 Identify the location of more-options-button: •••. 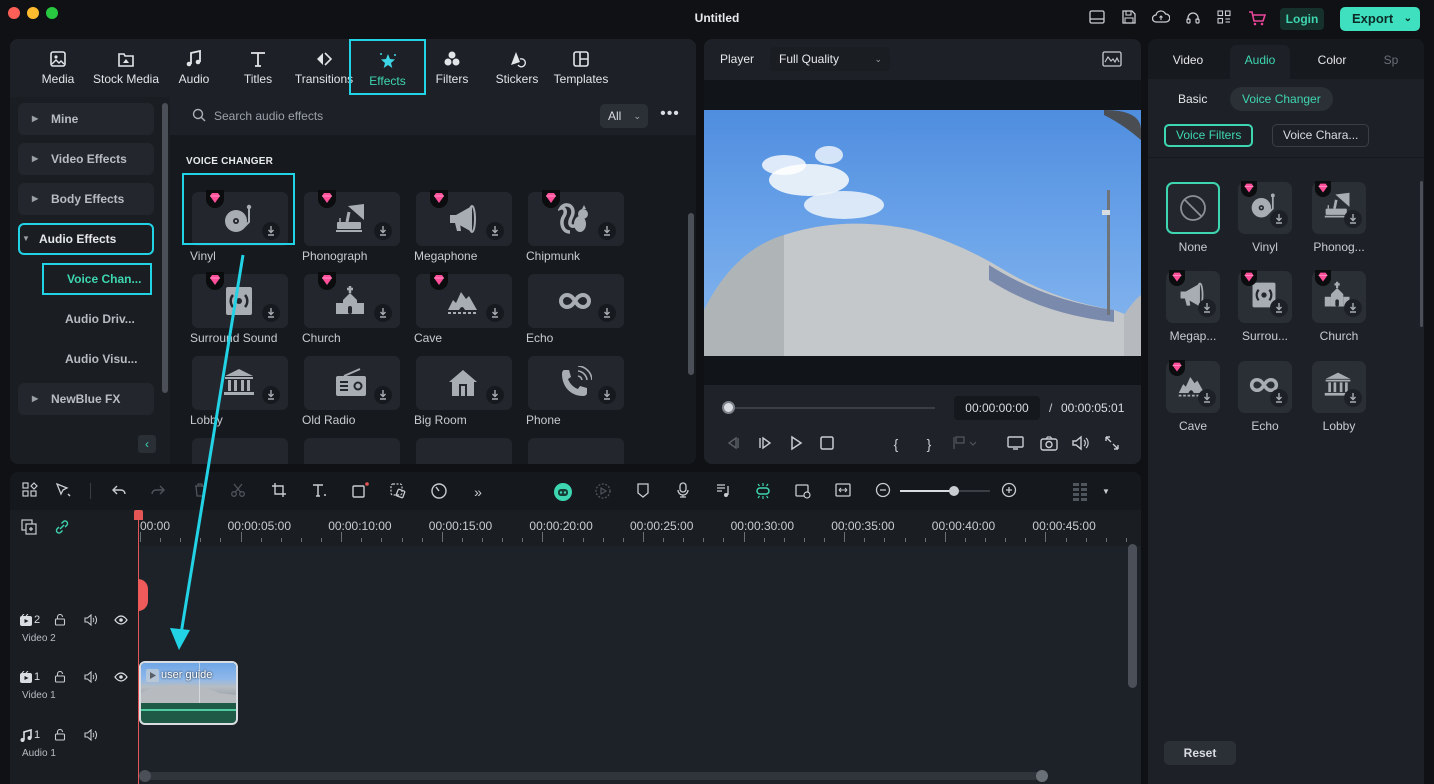
(670, 116).